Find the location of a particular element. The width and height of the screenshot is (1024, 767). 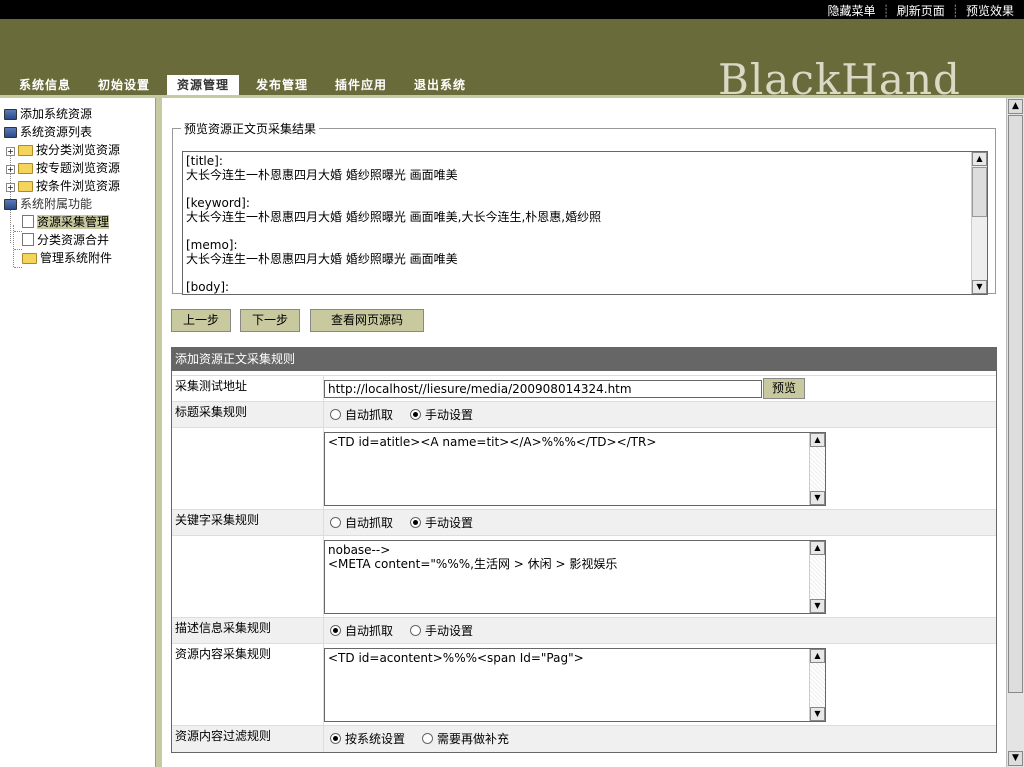

view-source-button: 查看网页源码 is located at coordinates (367, 320).